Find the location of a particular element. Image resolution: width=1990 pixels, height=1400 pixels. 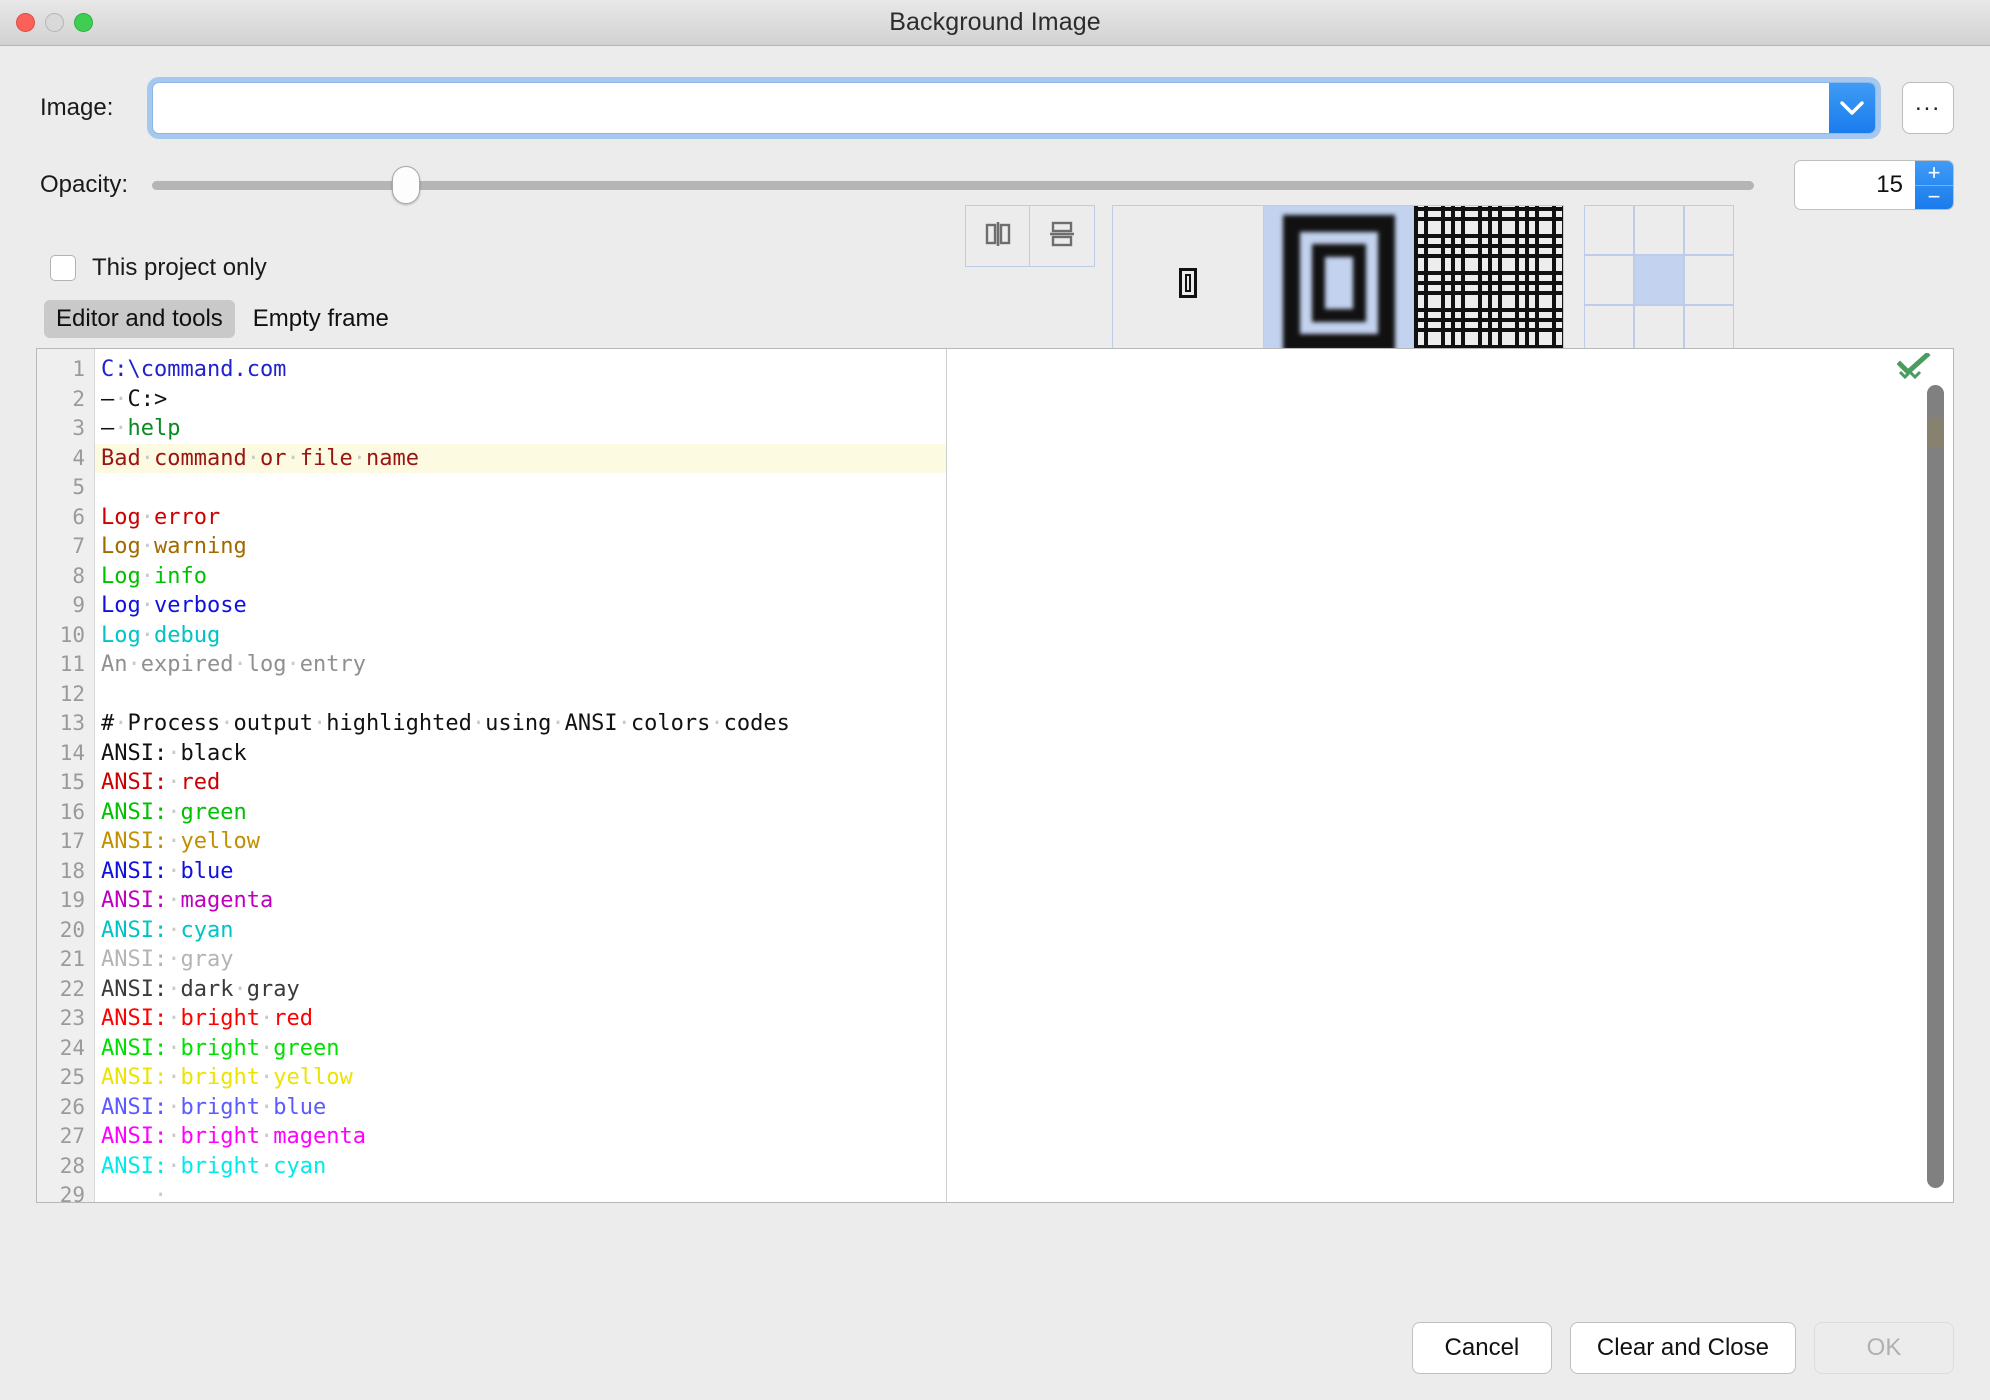

inspection-ok-check-icon is located at coordinates (1913, 365).